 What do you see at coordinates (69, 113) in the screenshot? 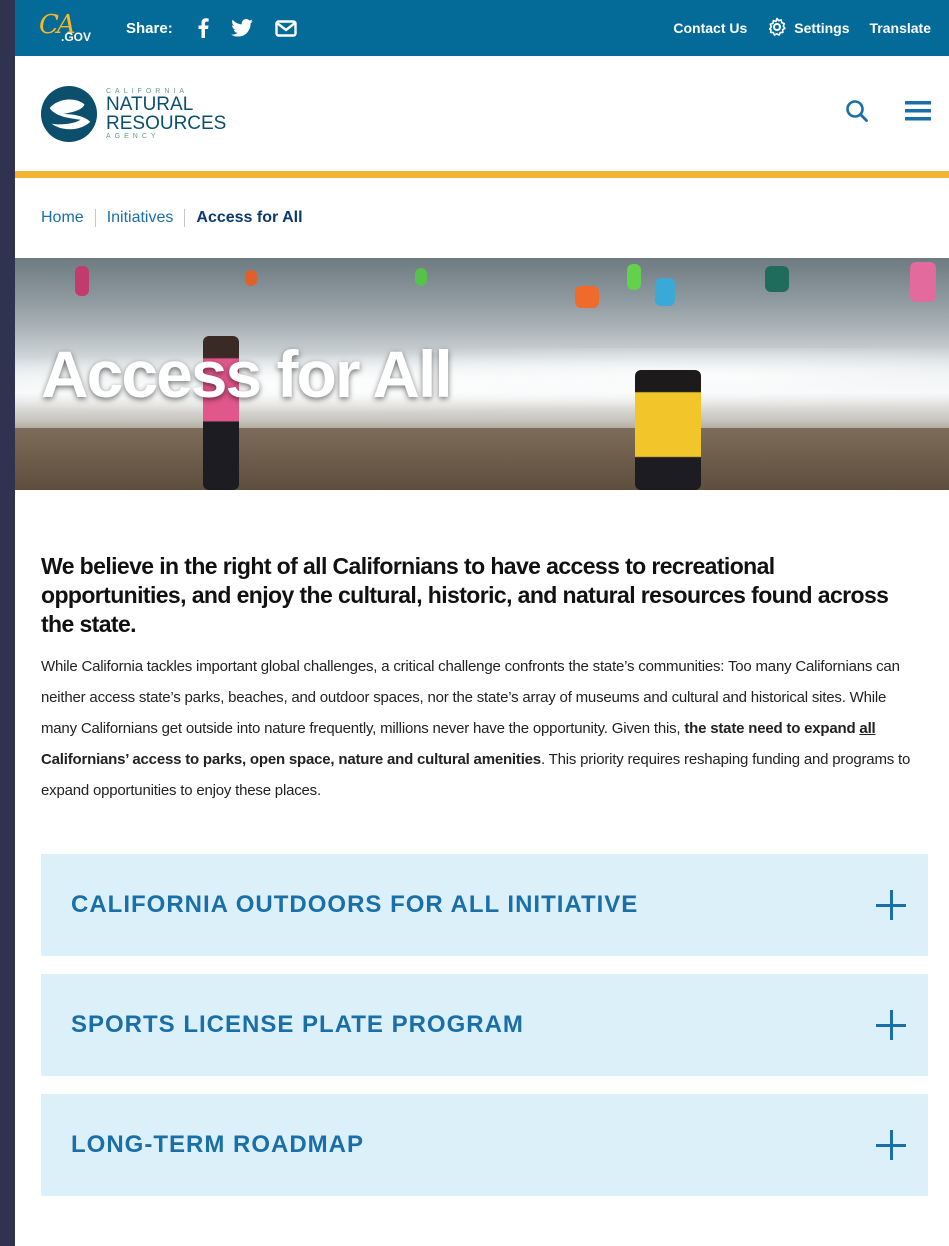
I see `agency-emblem-icon` at bounding box center [69, 113].